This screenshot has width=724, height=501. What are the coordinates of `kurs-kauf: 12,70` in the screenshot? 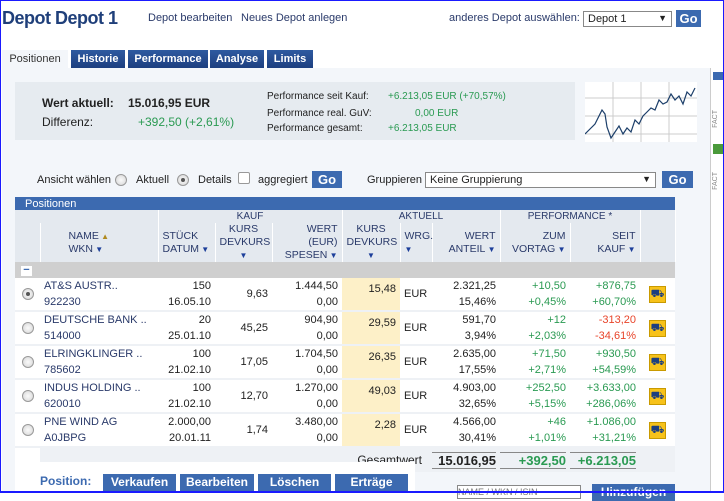 It's located at (243, 396).